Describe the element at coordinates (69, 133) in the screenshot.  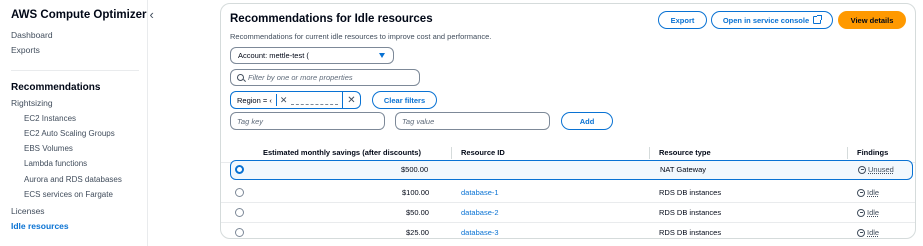
I see `sidebar-item-ec2-asg: EC2 Auto Scaling Groups` at that location.